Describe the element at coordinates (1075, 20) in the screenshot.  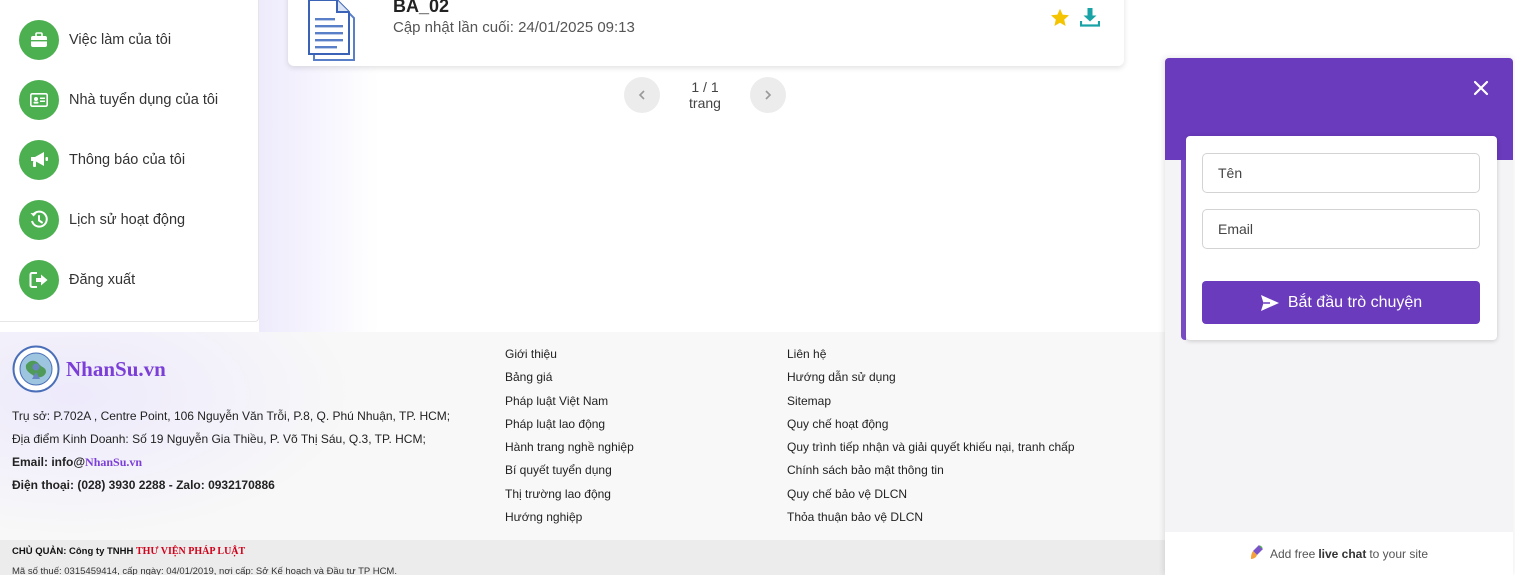
I see `document-actions` at that location.